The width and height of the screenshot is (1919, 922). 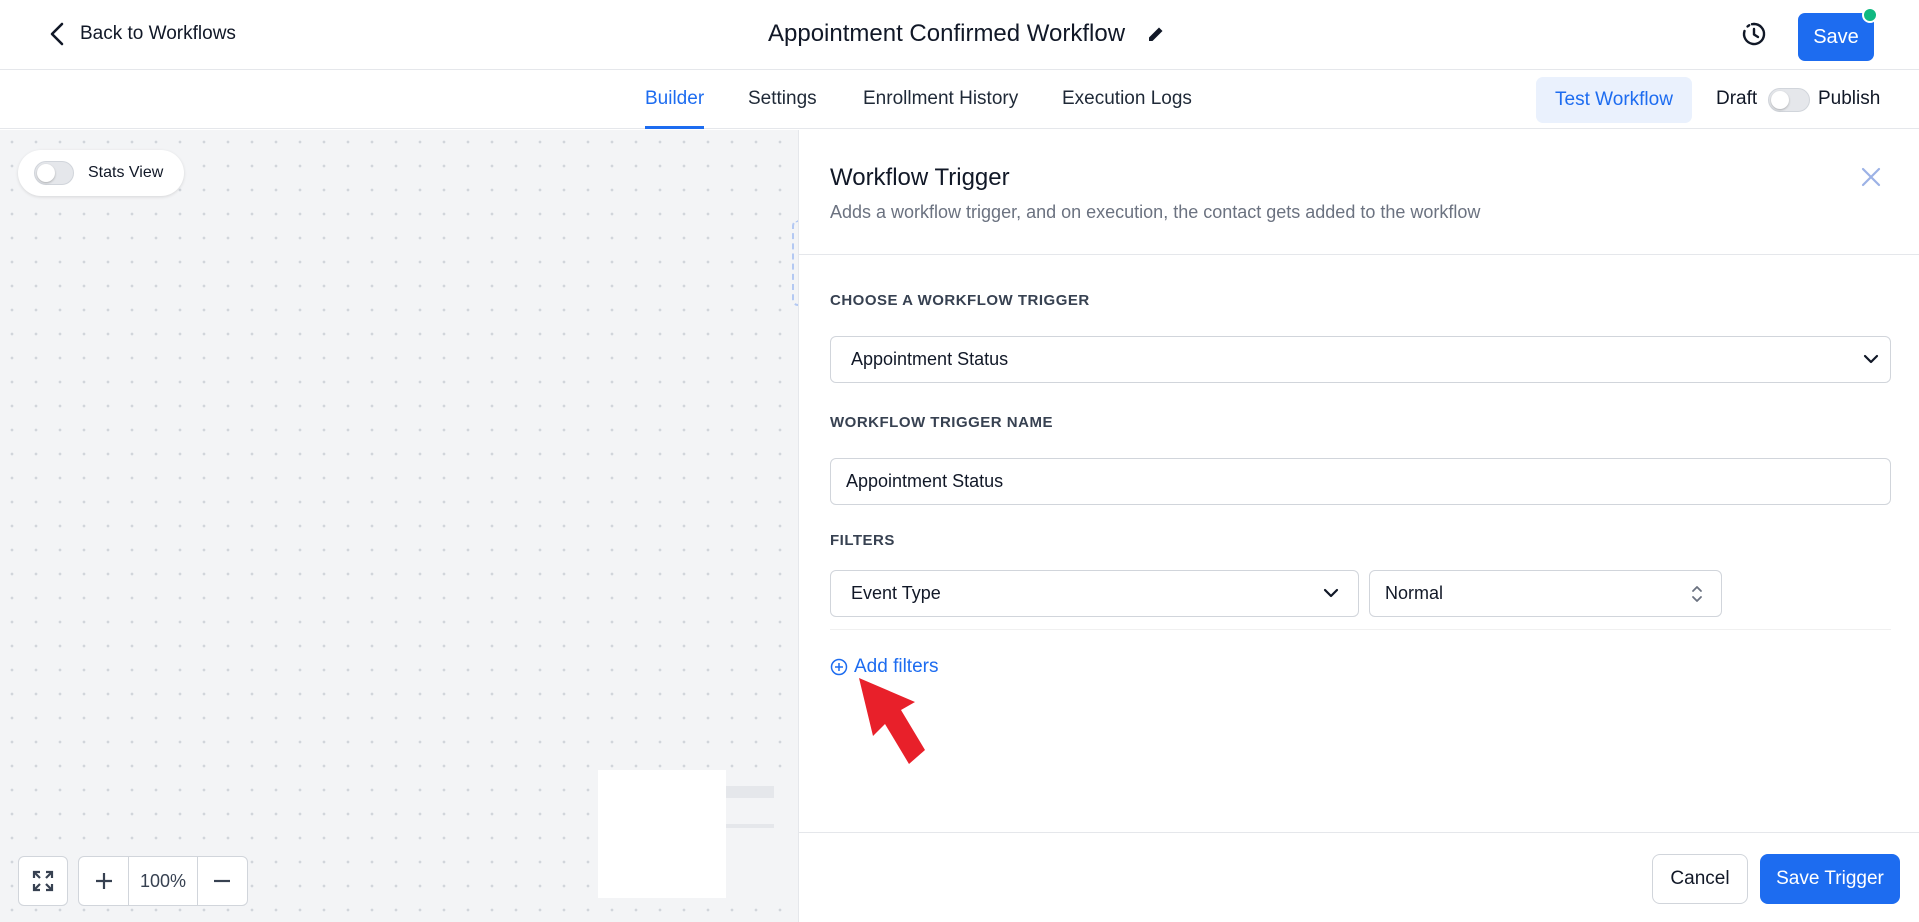 What do you see at coordinates (1849, 98) in the screenshot?
I see `publish-label: Publish` at bounding box center [1849, 98].